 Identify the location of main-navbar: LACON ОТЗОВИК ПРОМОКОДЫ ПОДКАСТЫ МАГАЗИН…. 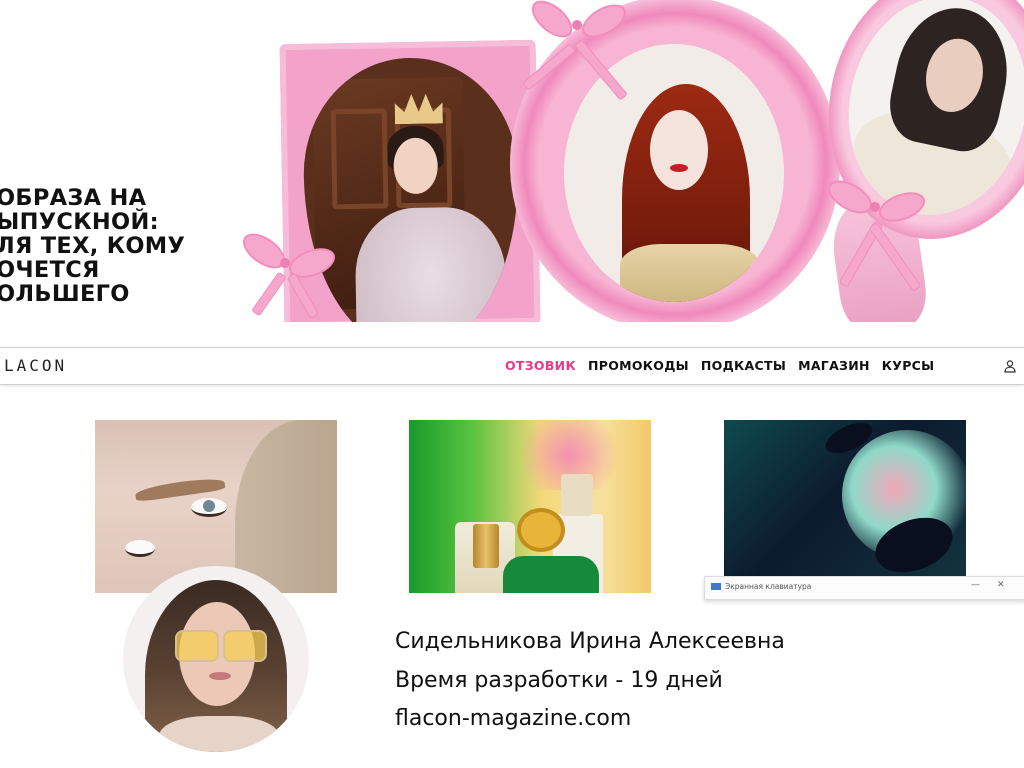
(512, 366).